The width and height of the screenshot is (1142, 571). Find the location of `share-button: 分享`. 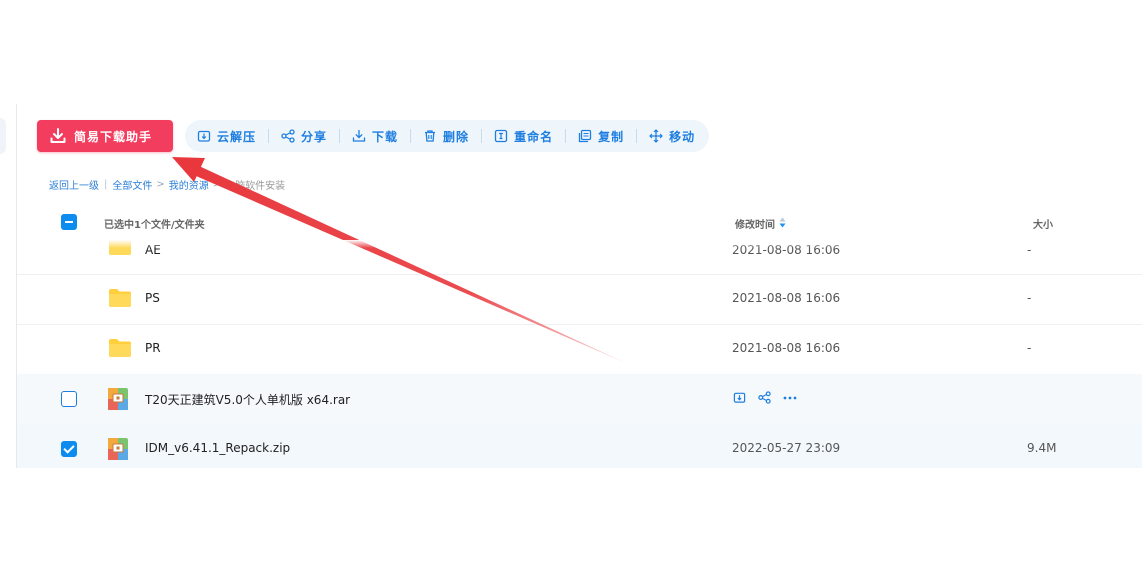

share-button: 分享 is located at coordinates (304, 136).